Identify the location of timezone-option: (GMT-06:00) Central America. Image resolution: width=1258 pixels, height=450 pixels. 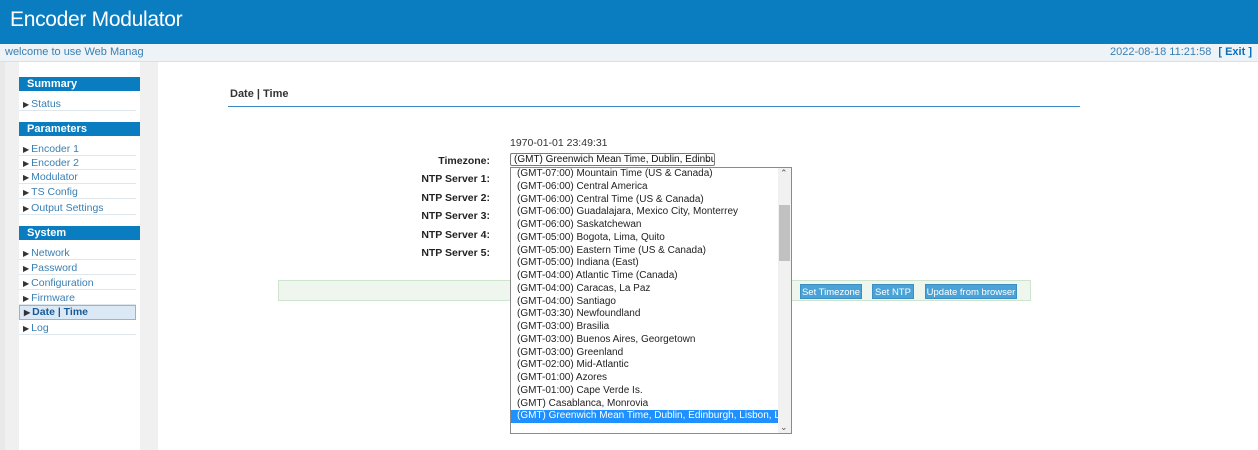
(645, 187).